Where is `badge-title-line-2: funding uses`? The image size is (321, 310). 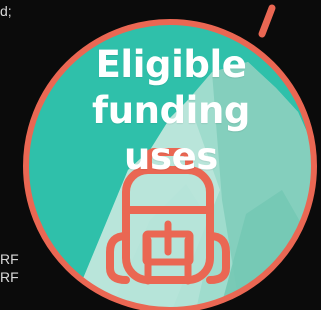
badge-title-line-2: funding uses is located at coordinates (171, 133).